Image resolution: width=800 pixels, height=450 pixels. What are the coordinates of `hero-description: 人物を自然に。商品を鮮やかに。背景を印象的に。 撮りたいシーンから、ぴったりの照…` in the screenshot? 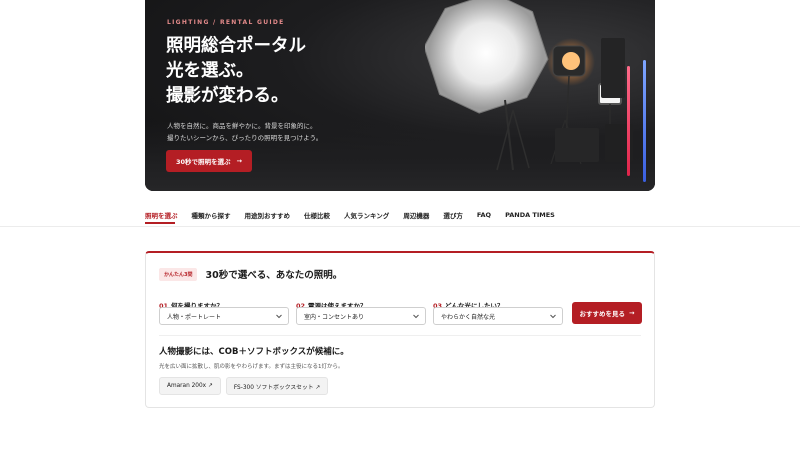 It's located at (244, 132).